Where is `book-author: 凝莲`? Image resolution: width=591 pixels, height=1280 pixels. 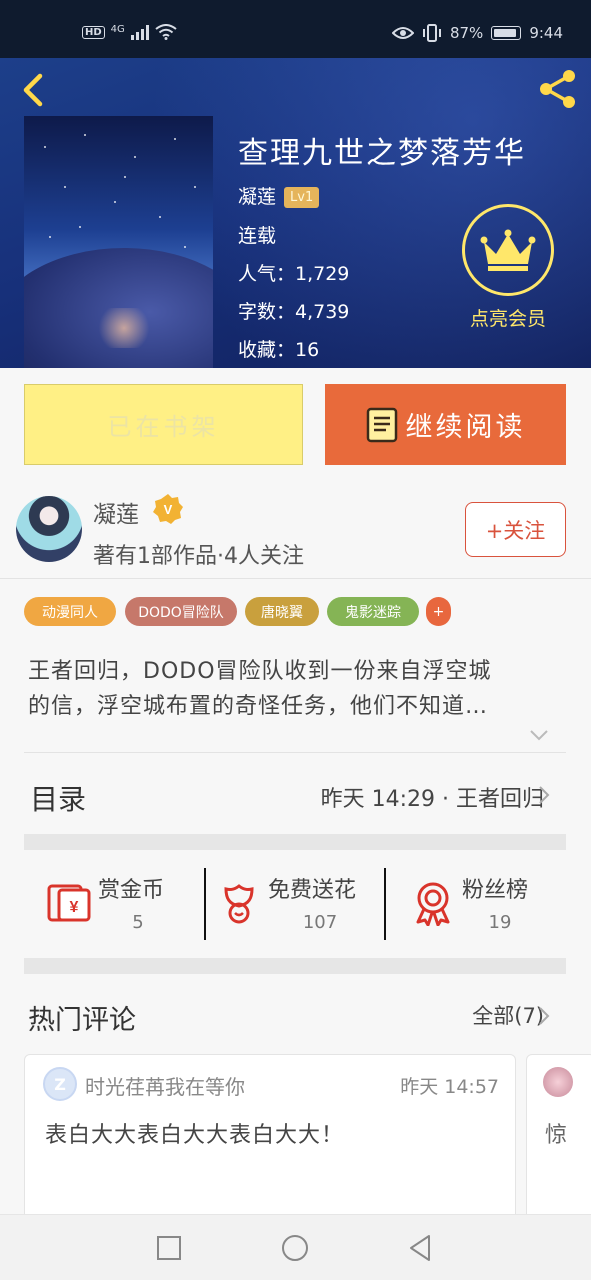 book-author: 凝莲 is located at coordinates (257, 197).